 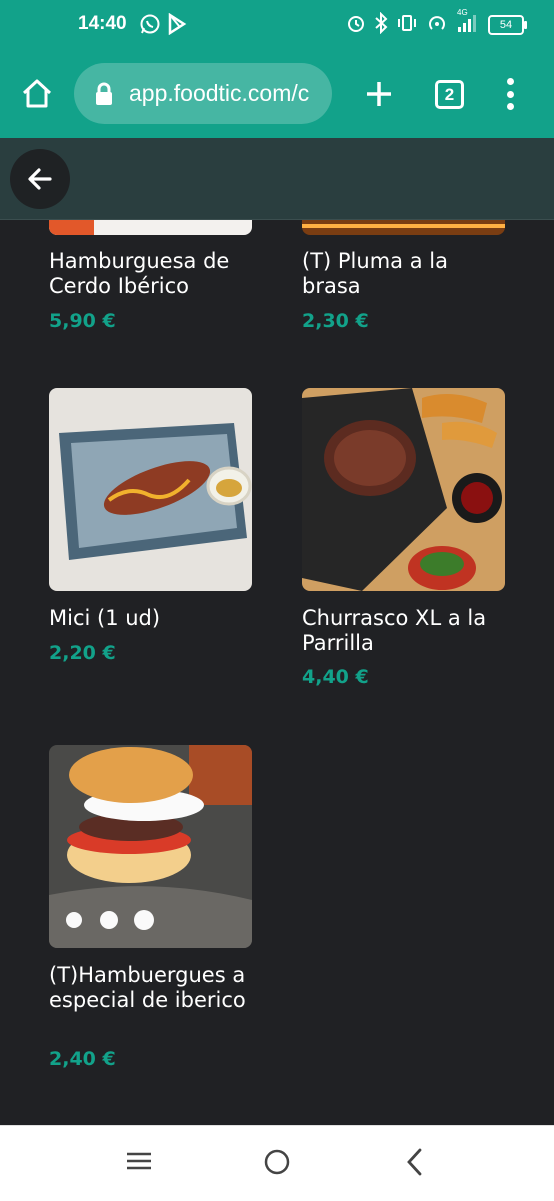 What do you see at coordinates (82, 1059) in the screenshot?
I see `product-price: 2,40 €` at bounding box center [82, 1059].